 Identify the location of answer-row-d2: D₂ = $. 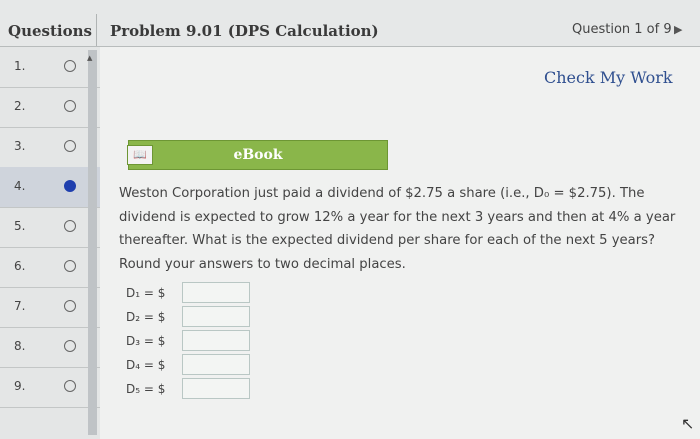
(191, 317).